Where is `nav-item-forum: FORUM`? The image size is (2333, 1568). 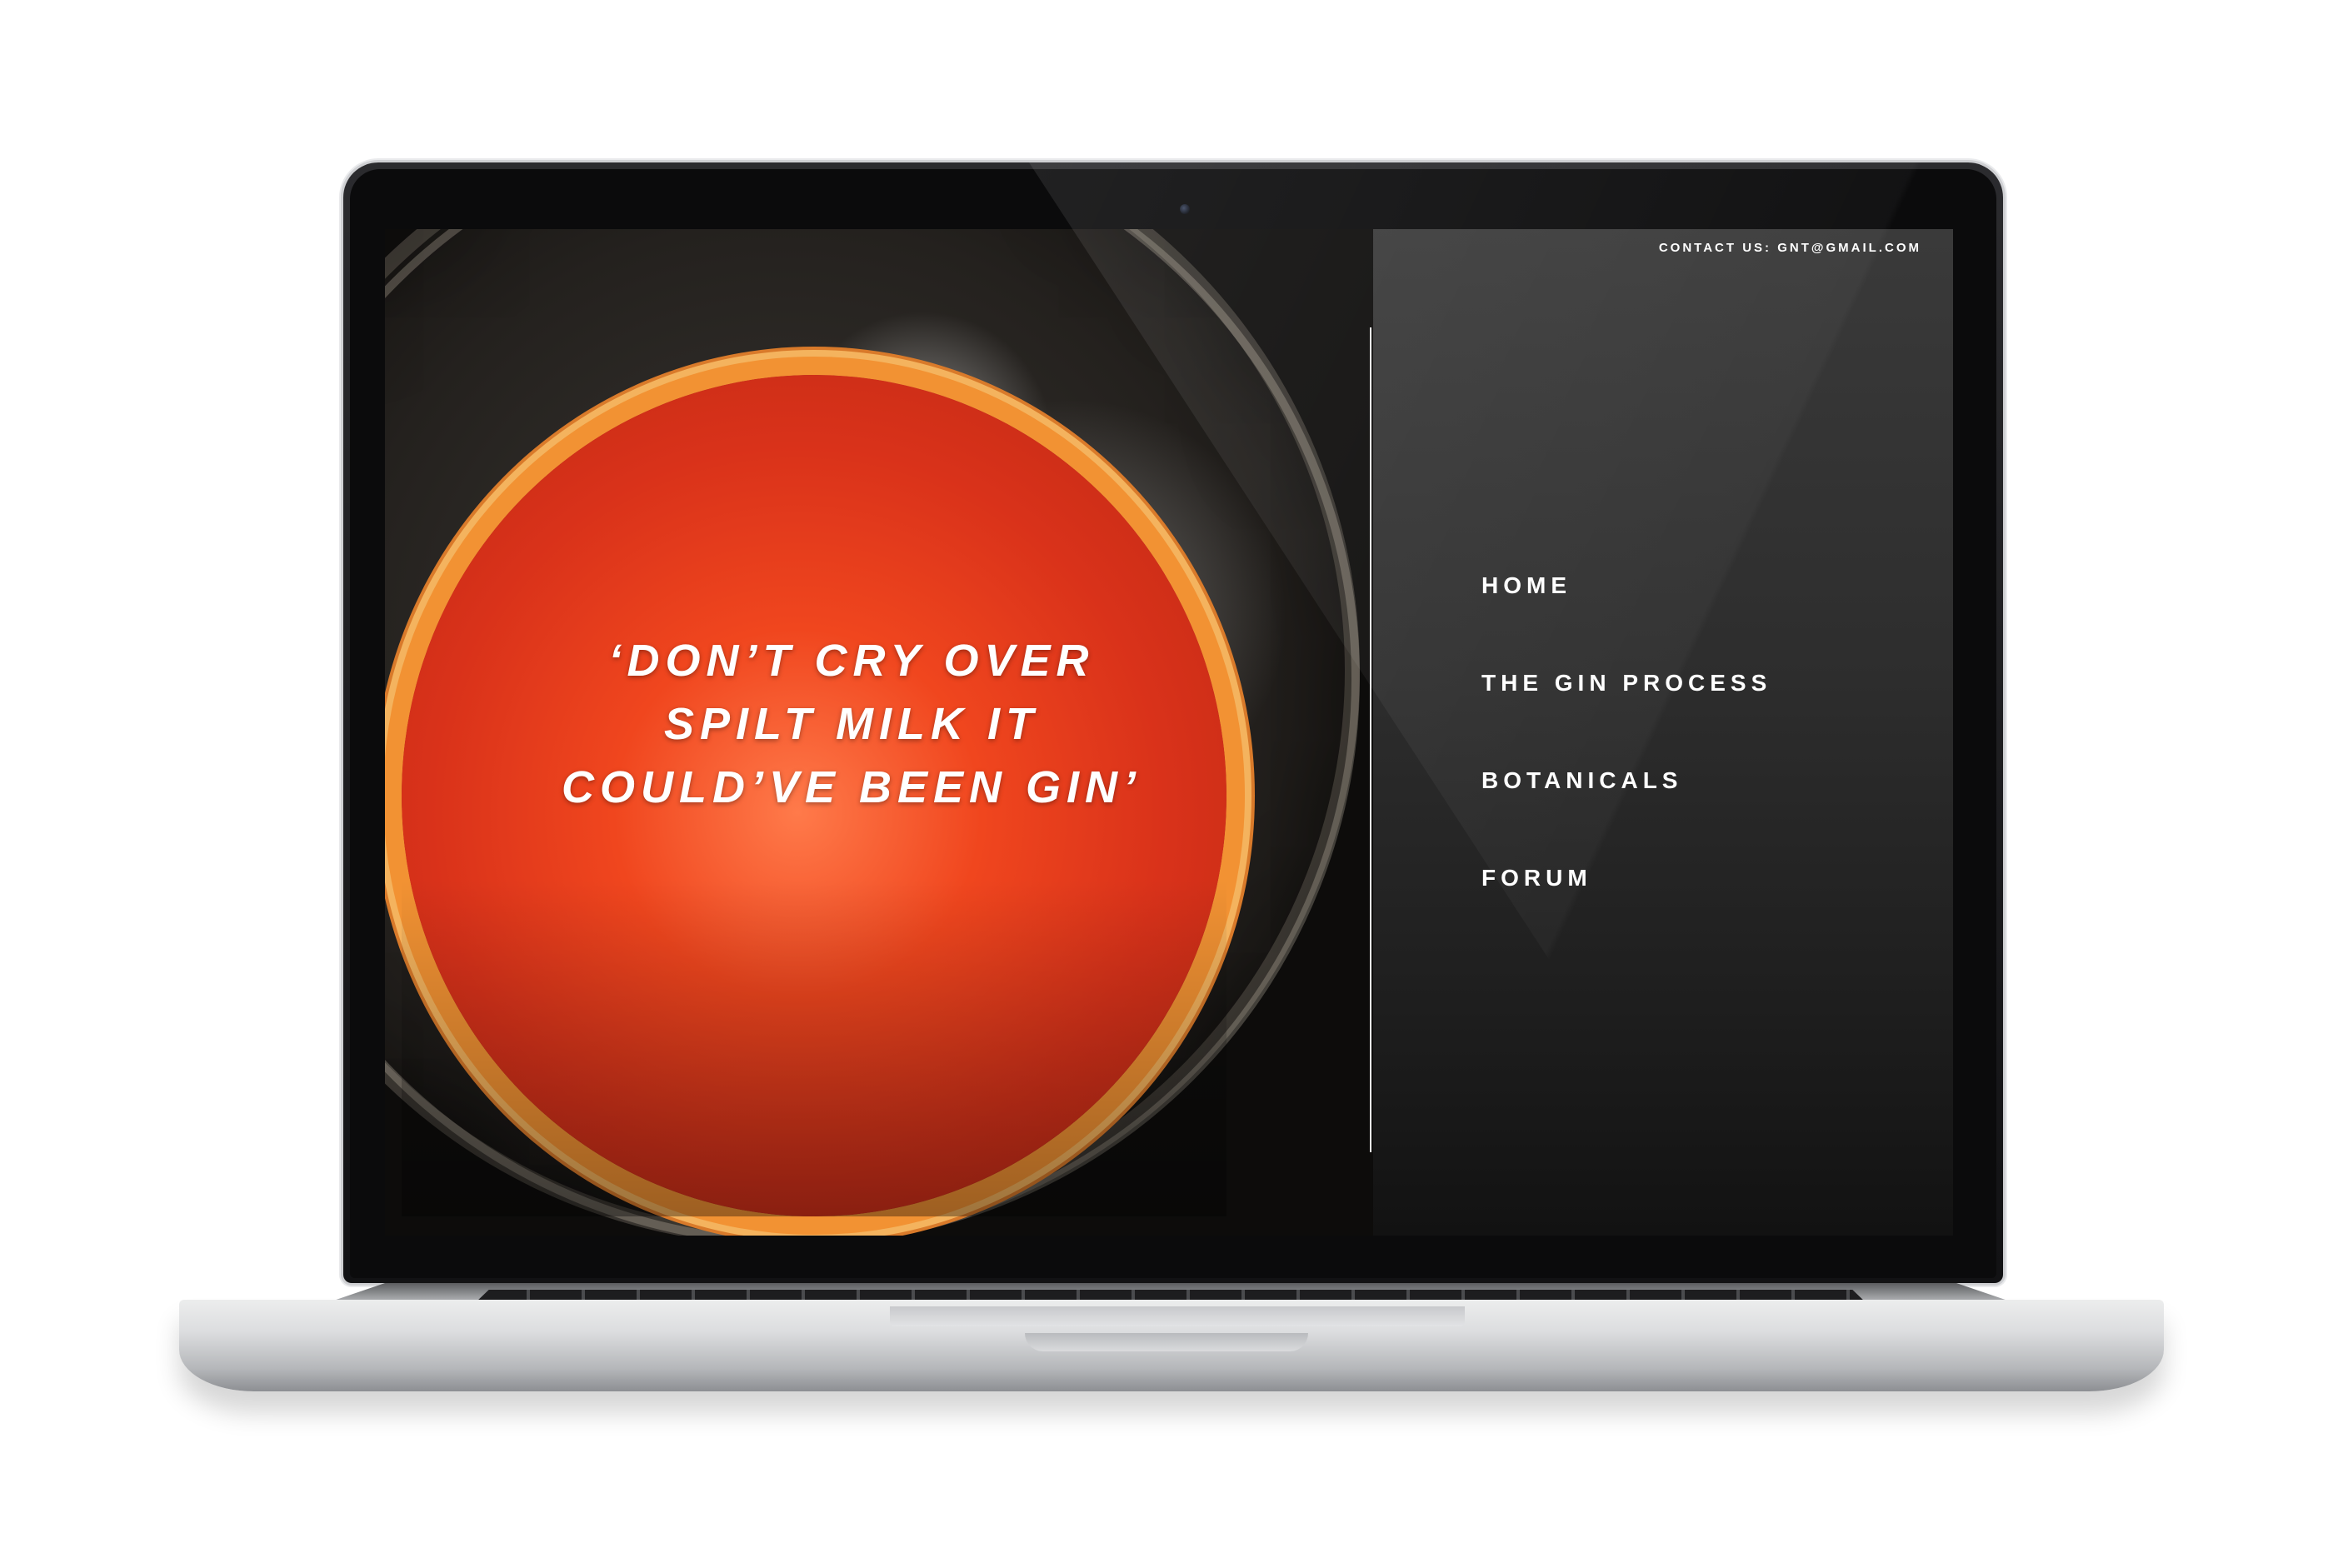 nav-item-forum: FORUM is located at coordinates (1626, 913).